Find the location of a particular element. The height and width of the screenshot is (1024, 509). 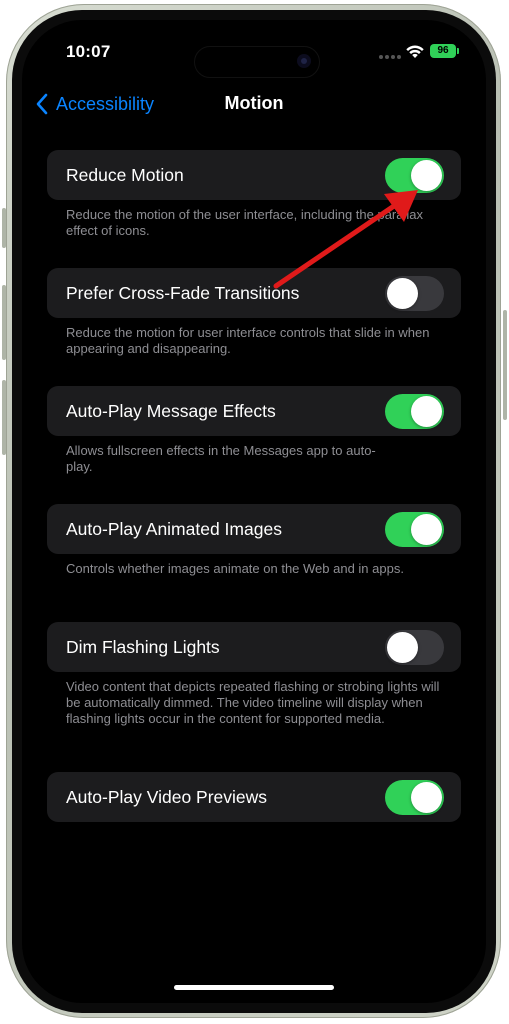

volume-down-button is located at coordinates (4, 417).